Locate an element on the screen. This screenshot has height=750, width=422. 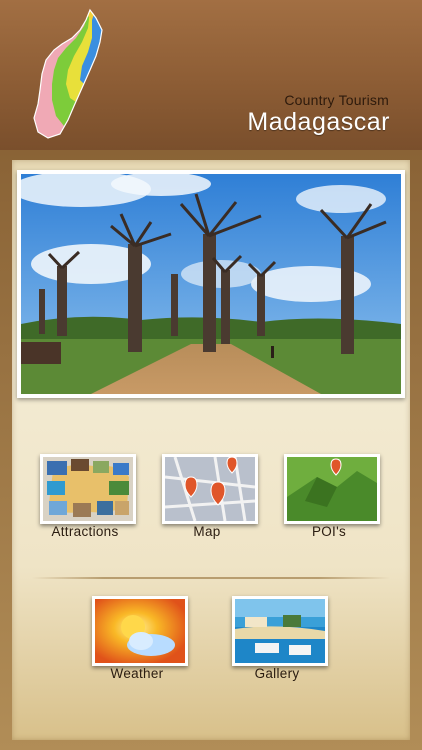
weather-button: Weather is located at coordinates (133, 646).